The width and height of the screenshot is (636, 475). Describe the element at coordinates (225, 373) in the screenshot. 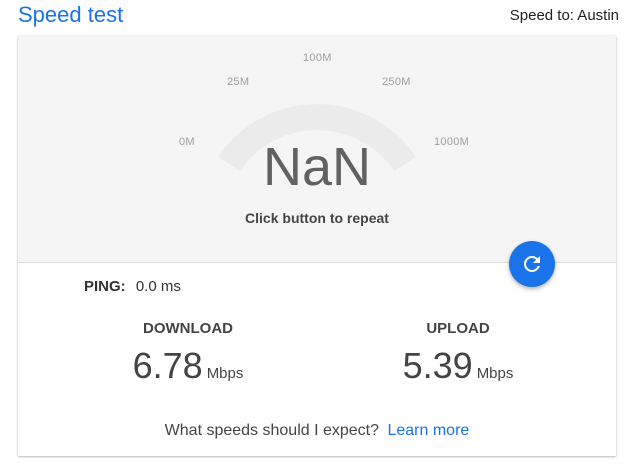

I see `download-unit: Mbps` at that location.